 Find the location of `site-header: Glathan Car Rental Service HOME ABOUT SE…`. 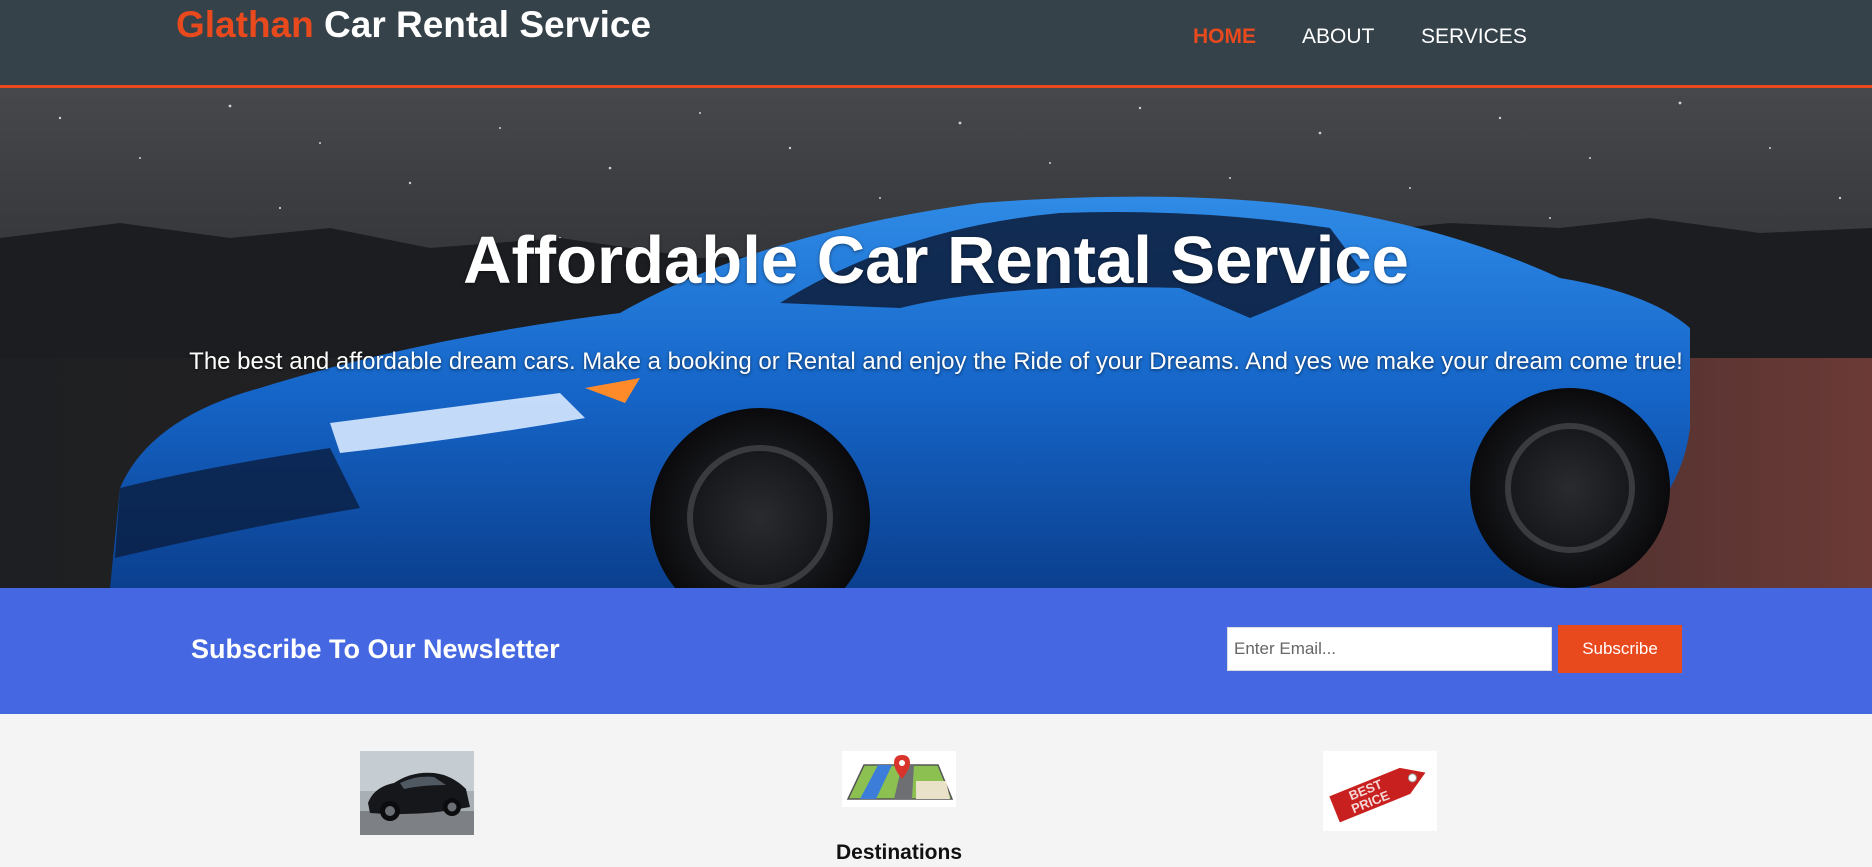

site-header: Glathan Car Rental Service HOME ABOUT SE… is located at coordinates (936, 44).